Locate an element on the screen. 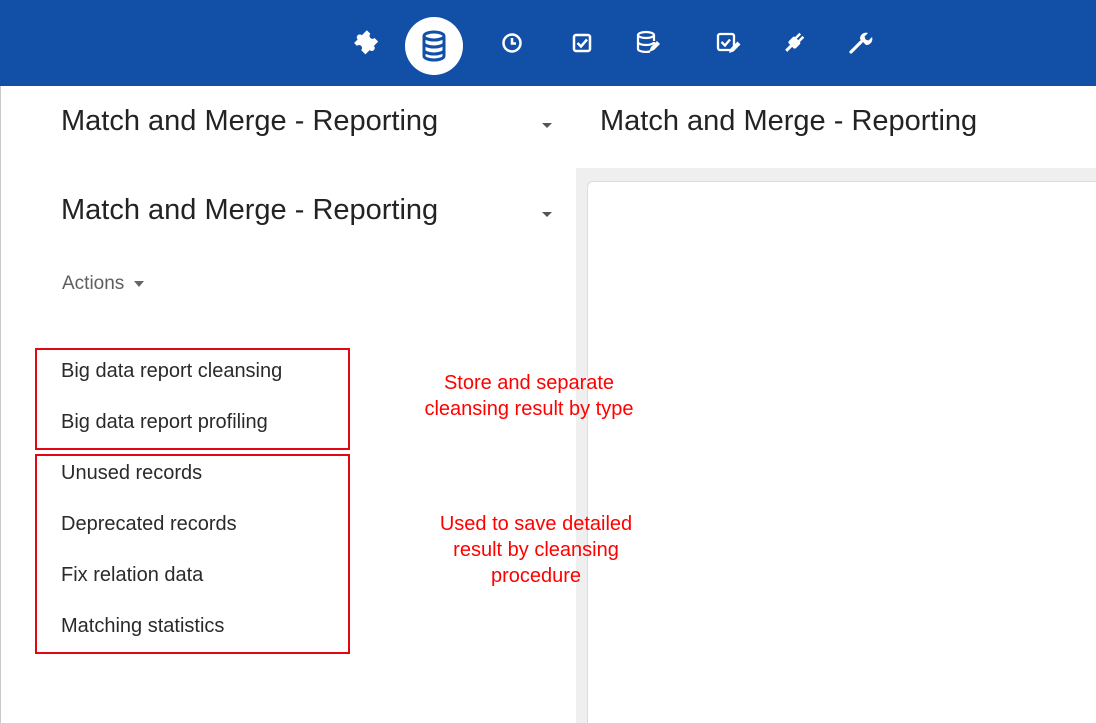 Image resolution: width=1096 pixels, height=723 pixels. page-title: Match and Merge - Reporting is located at coordinates (789, 121).